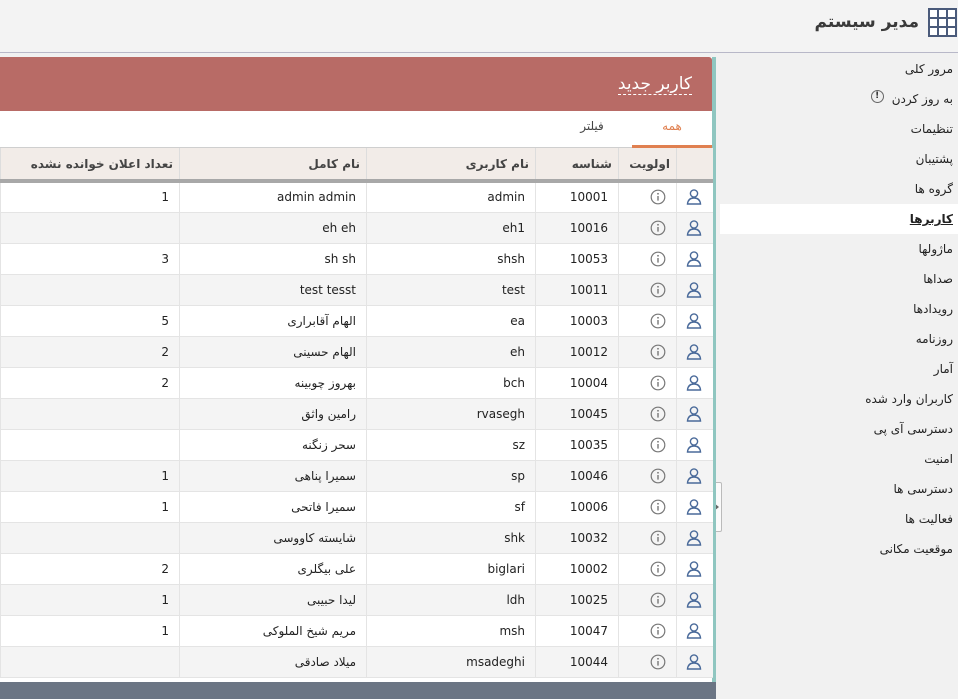 This screenshot has width=958, height=699. Describe the element at coordinates (839, 159) in the screenshot. I see `sidebar-item: پشتیبان` at that location.